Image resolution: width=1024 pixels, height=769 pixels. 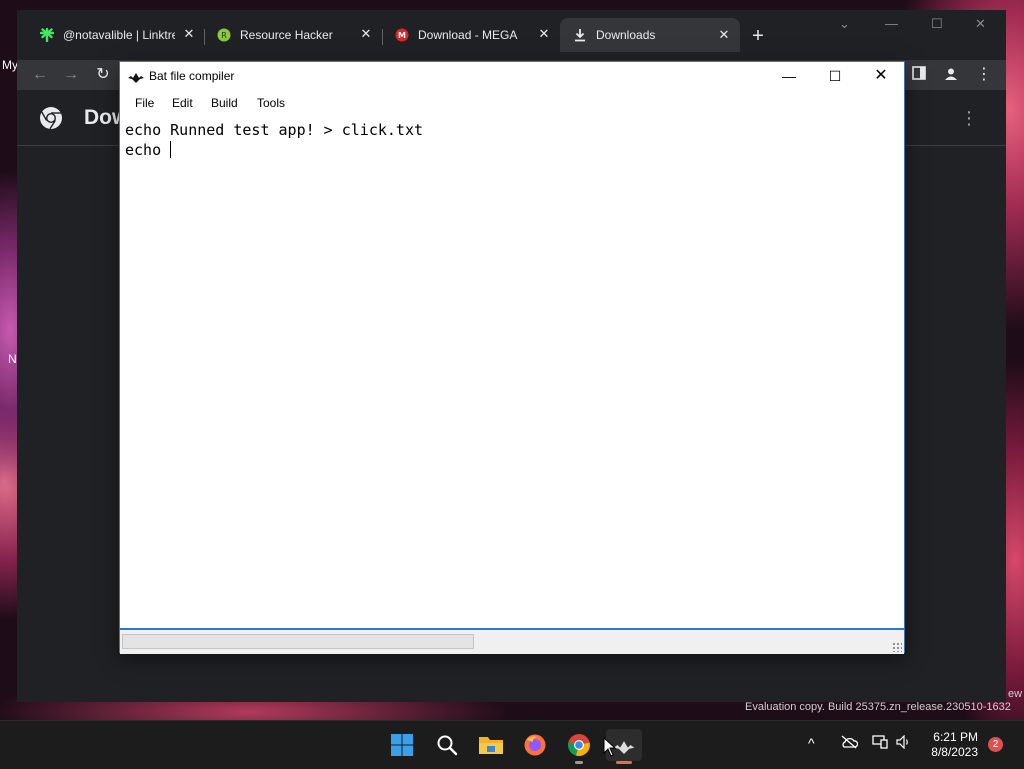 I want to click on desktop-label: My, so click(x=10, y=65).